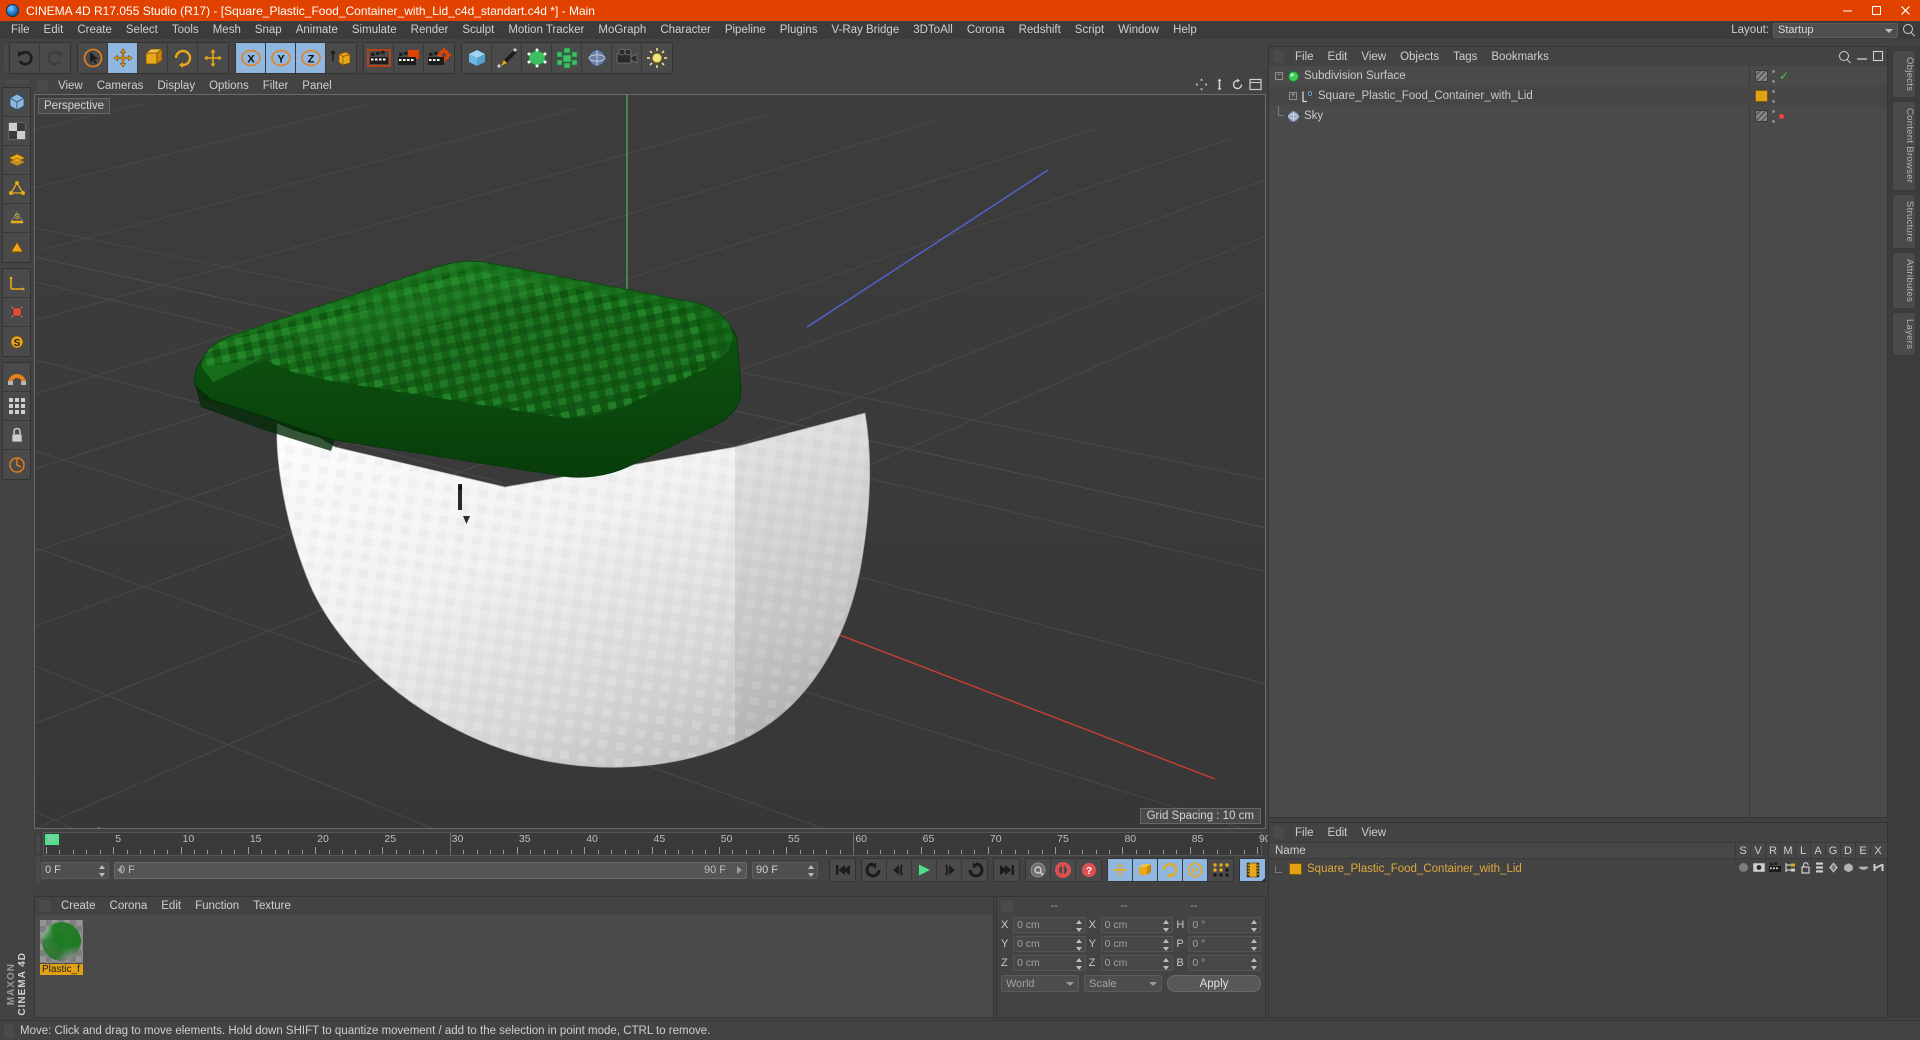 The image size is (1920, 1040). What do you see at coordinates (1219, 84) in the screenshot?
I see `move-view-icon` at bounding box center [1219, 84].